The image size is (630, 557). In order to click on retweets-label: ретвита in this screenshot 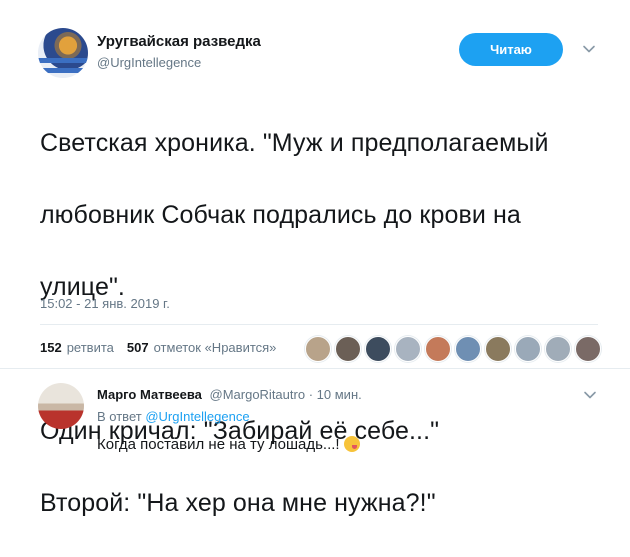, I will do `click(90, 347)`.